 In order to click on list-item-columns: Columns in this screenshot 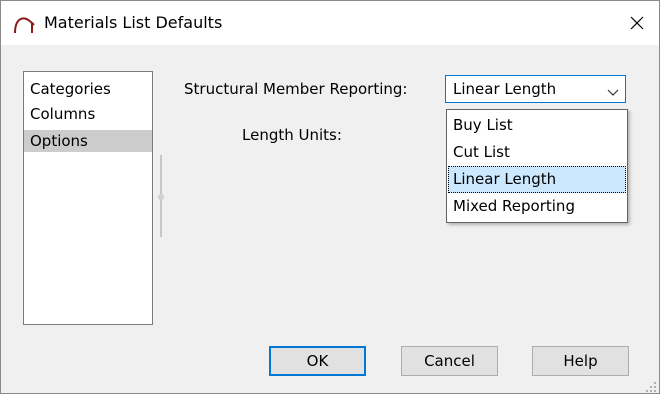, I will do `click(88, 114)`.